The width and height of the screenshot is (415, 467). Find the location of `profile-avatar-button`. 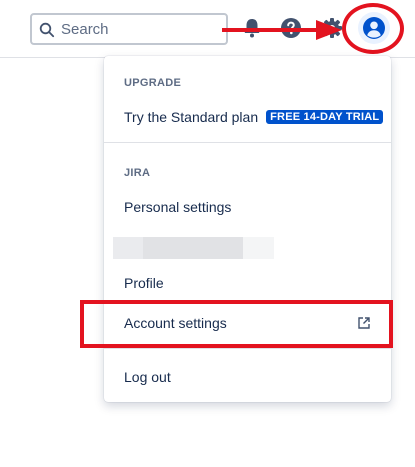

profile-avatar-button is located at coordinates (374, 28).